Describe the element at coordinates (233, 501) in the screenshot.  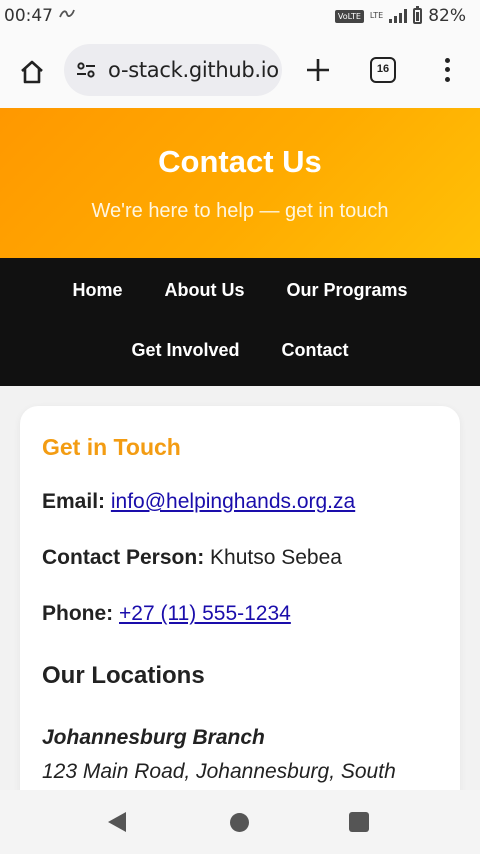
I see `email-link: info@helpinghands.org.za` at that location.